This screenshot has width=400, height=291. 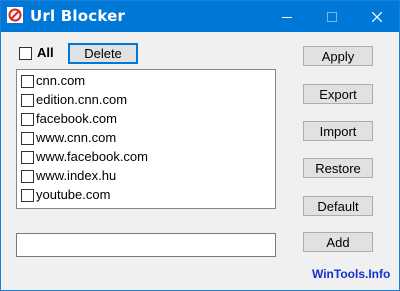 What do you see at coordinates (338, 206) in the screenshot?
I see `default-button: Default` at bounding box center [338, 206].